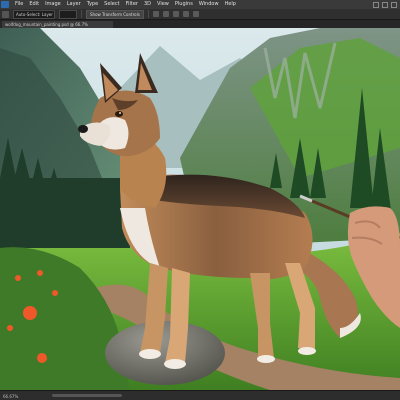 The height and width of the screenshot is (400, 400). I want to click on auto-select-dropdown: Auto-Select: Layer, so click(34, 14).